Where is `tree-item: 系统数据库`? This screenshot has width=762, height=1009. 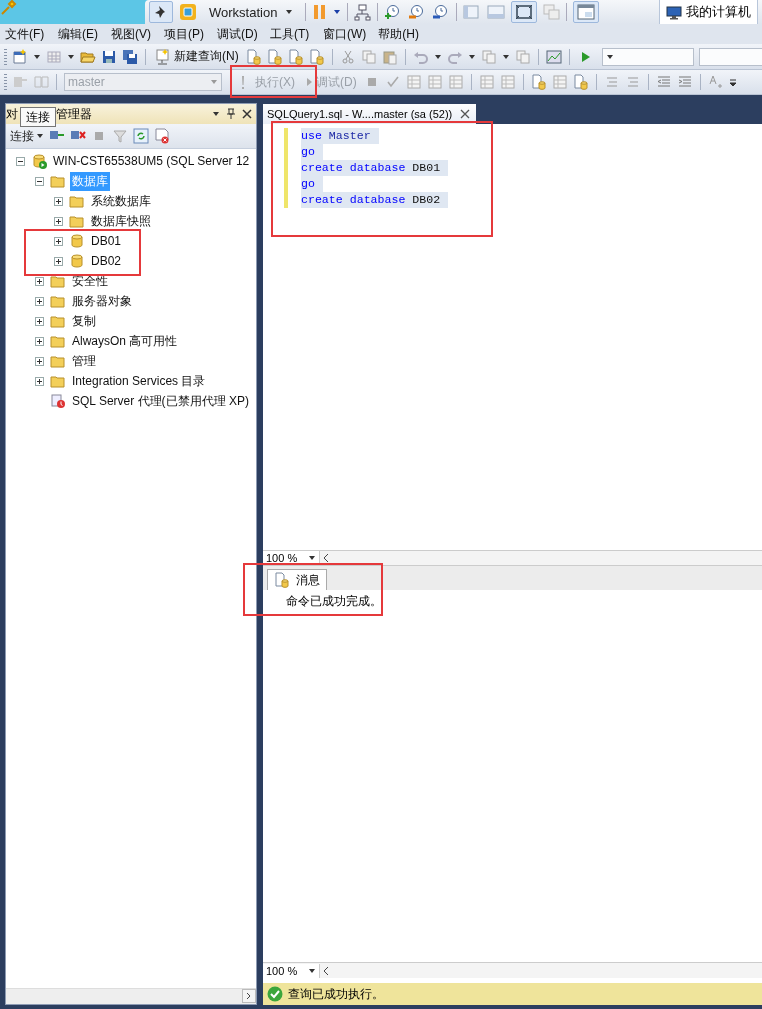
tree-item: 系统数据库 is located at coordinates (121, 201).